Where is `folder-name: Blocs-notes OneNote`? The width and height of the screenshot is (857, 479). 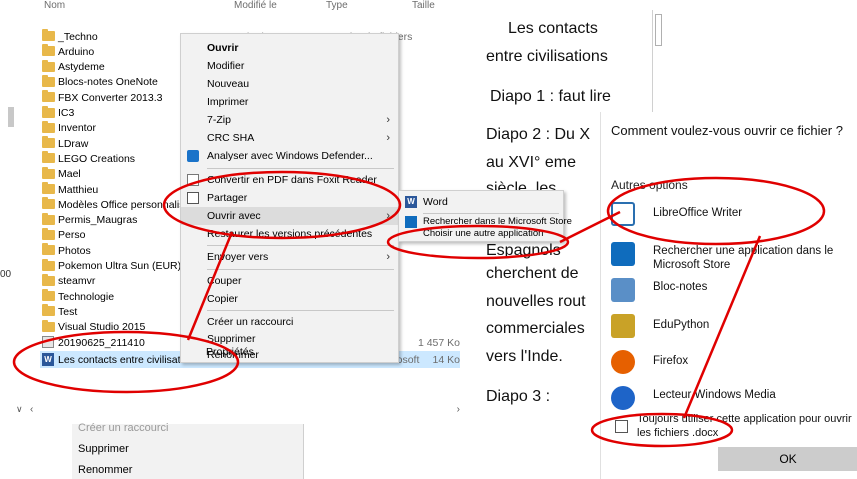
folder-name: Blocs-notes OneNote is located at coordinates (108, 82).